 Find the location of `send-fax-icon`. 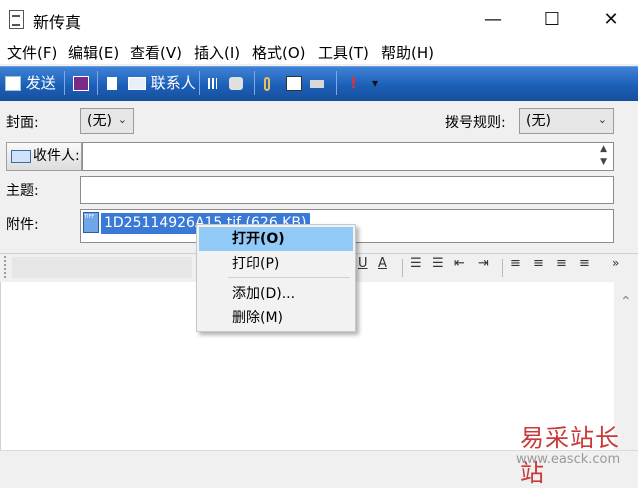

send-fax-icon is located at coordinates (13, 83).